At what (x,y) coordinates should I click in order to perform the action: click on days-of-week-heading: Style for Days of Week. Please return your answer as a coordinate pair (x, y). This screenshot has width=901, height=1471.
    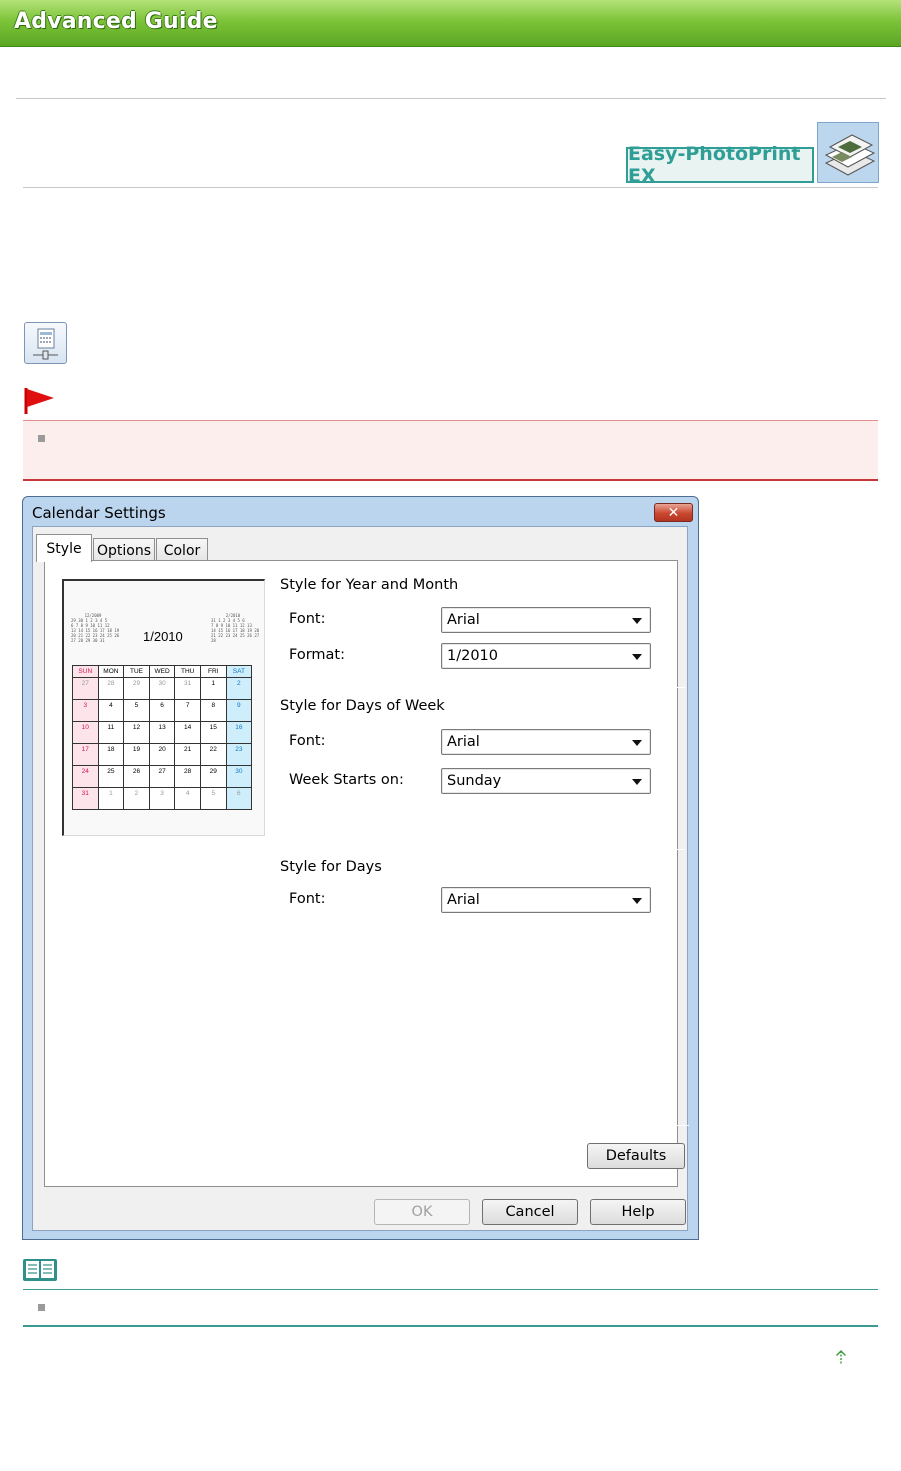
    Looking at the image, I should click on (362, 706).